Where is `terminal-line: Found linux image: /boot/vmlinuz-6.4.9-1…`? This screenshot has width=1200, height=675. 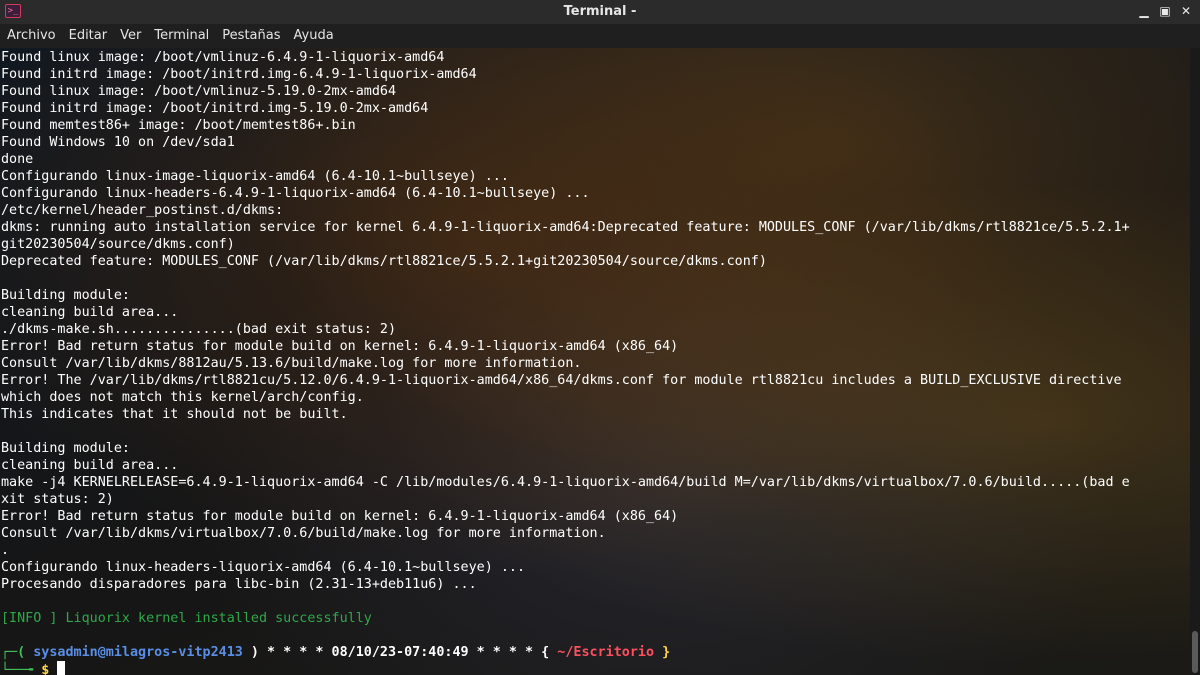 terminal-line: Found linux image: /boot/vmlinuz-6.4.9-1… is located at coordinates (223, 57).